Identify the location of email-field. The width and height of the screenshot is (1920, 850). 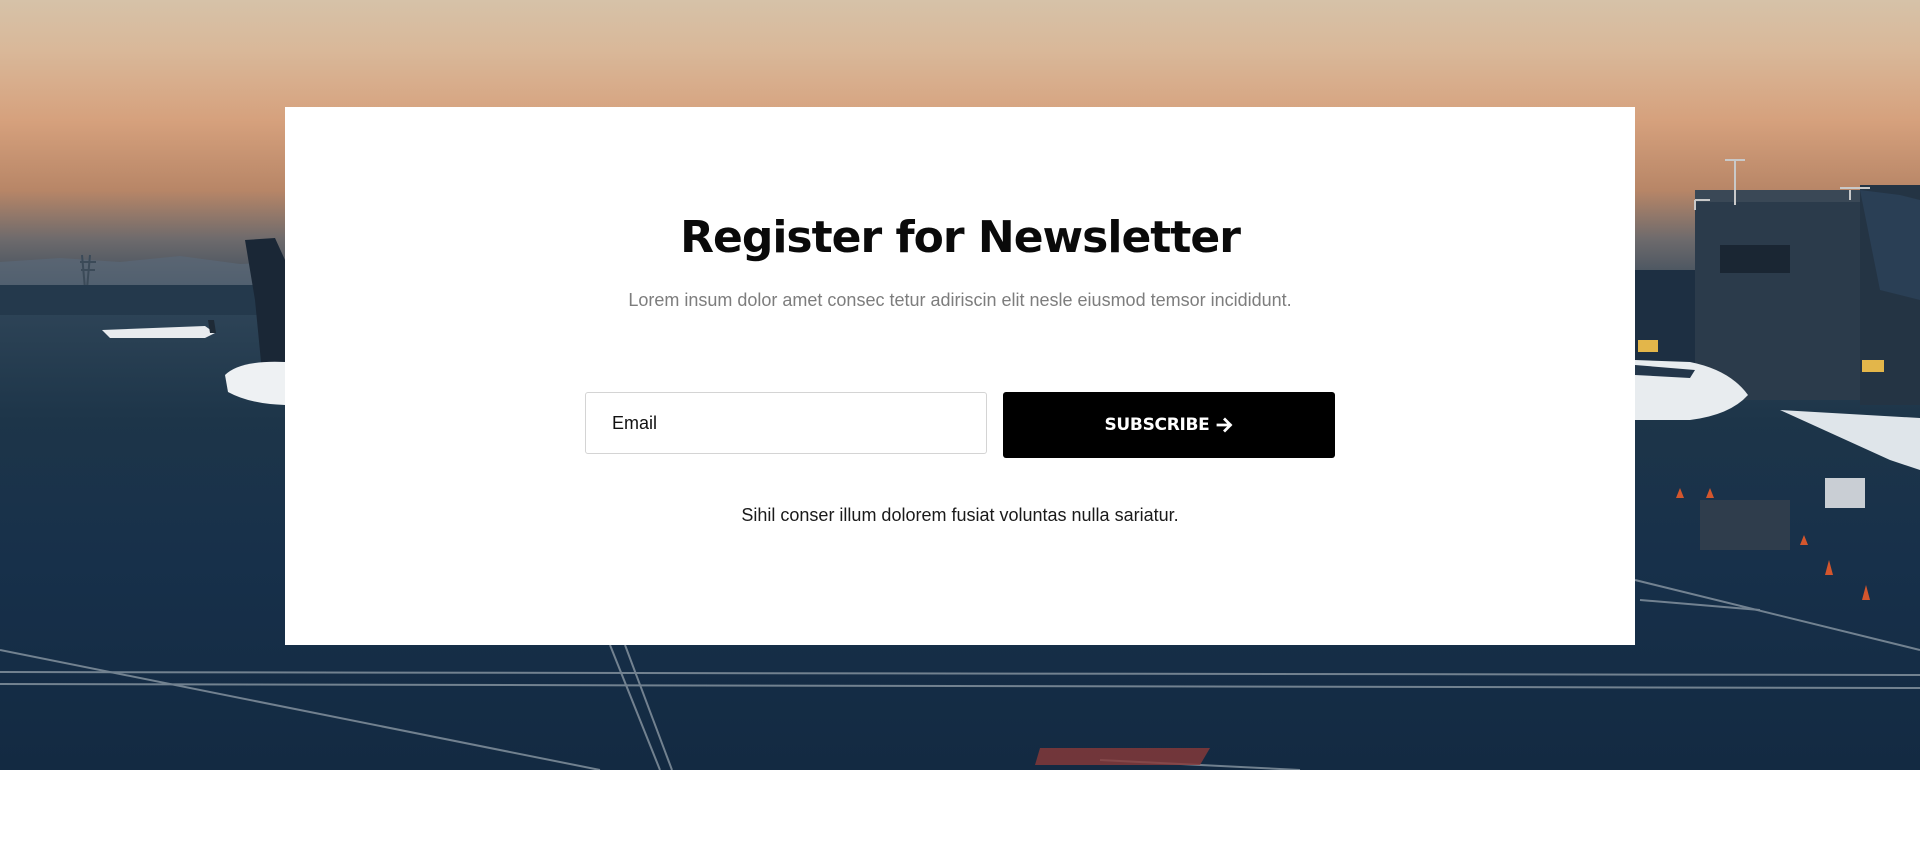
(786, 423).